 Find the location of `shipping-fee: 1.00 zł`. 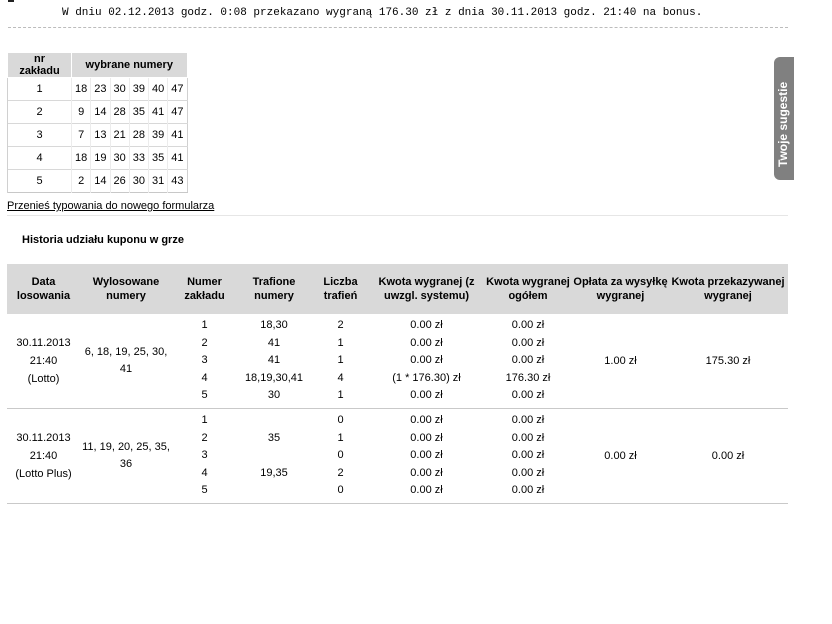

shipping-fee: 1.00 zł is located at coordinates (620, 360).